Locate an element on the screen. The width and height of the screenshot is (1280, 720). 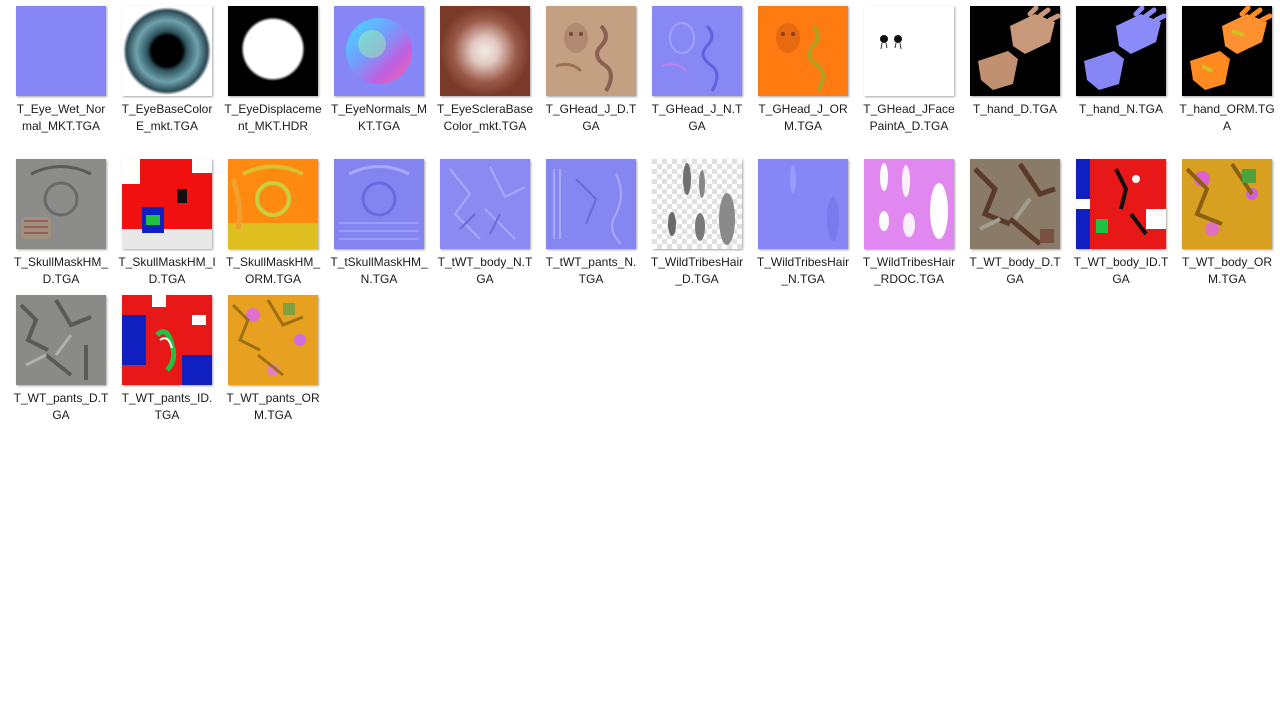
file-item: T_GHead_JFacePaintA_D.TGA is located at coordinates (909, 76).